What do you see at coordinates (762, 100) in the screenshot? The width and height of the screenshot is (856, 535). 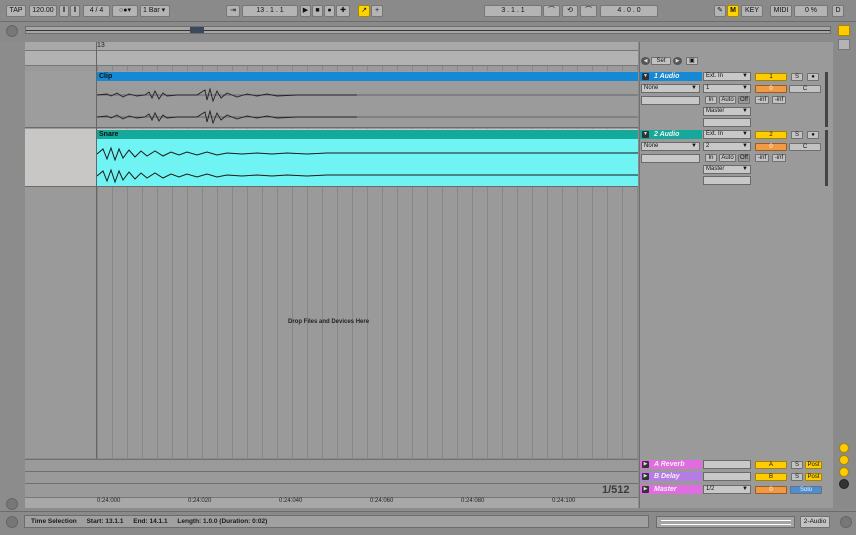 I see `peak-left-1: -inf` at bounding box center [762, 100].